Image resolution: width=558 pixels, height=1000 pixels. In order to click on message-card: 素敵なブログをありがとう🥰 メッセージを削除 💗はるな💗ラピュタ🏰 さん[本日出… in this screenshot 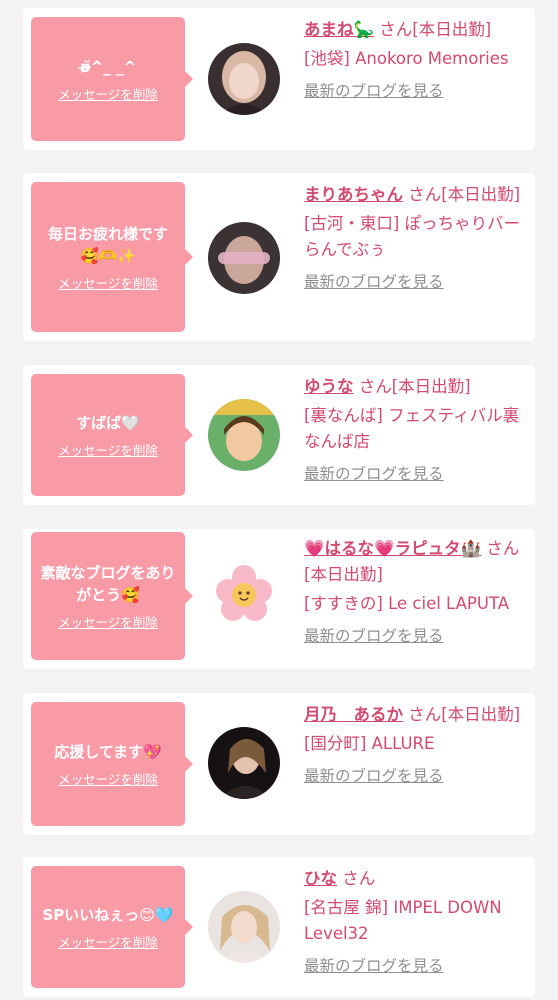, I will do `click(279, 599)`.